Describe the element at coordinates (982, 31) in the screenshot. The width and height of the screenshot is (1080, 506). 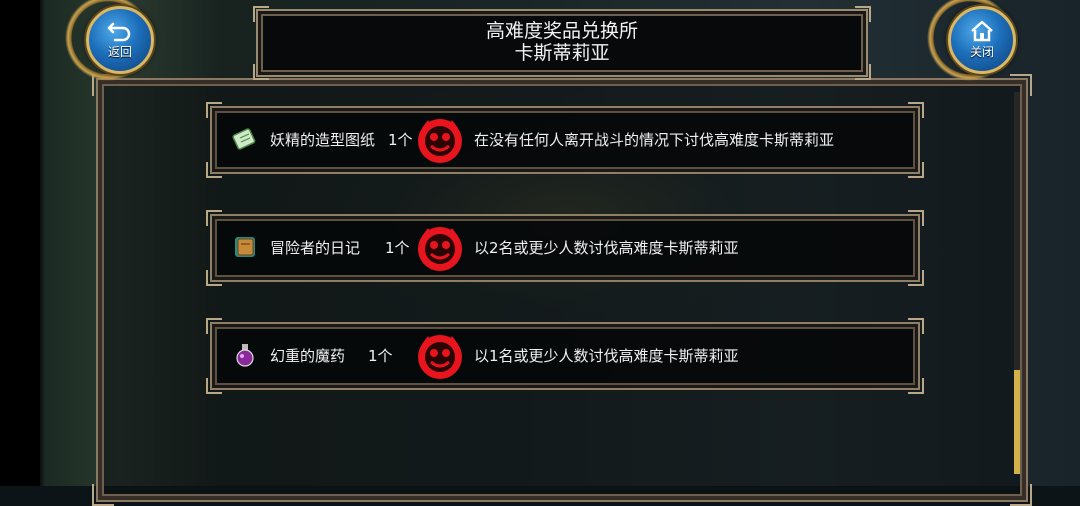
I see `home-icon` at that location.